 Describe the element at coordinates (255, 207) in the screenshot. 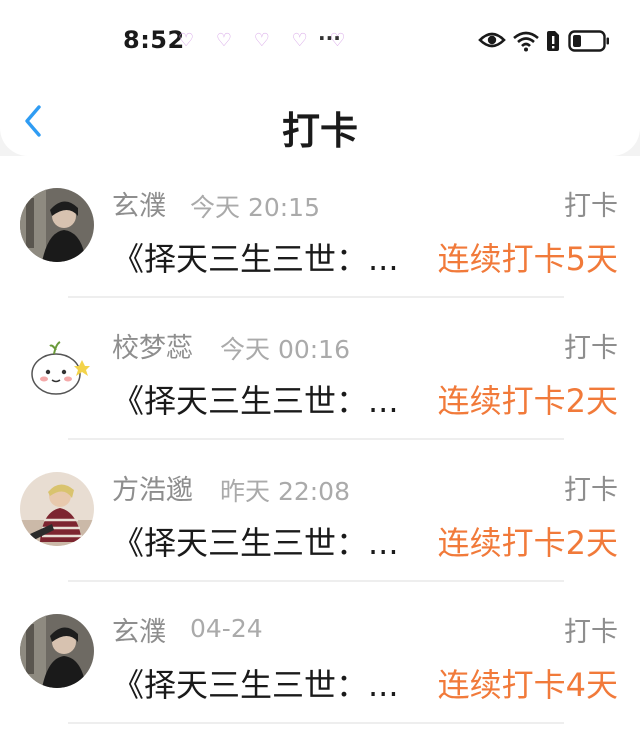

I see `checkin-time: 今天 20:15` at that location.